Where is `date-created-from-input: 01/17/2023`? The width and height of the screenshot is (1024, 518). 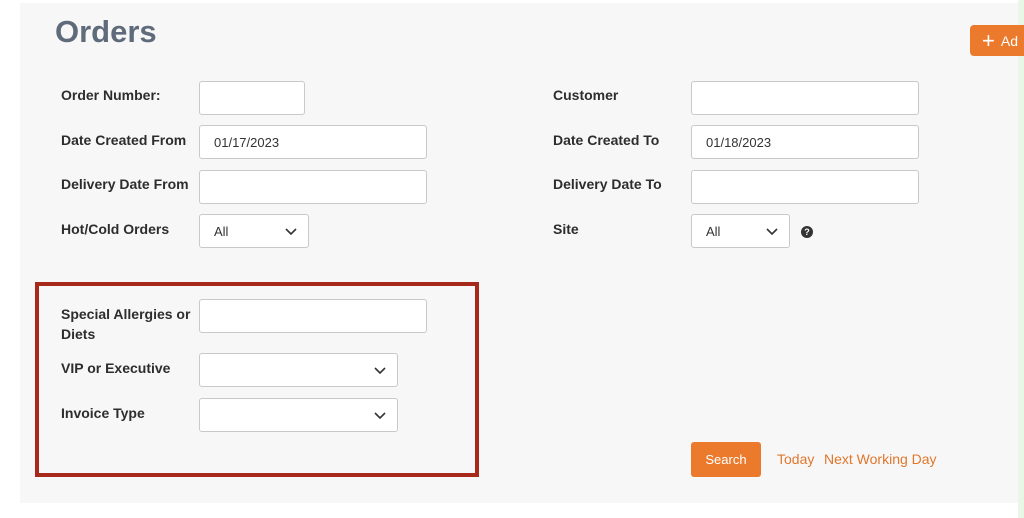
date-created-from-input: 01/17/2023 is located at coordinates (313, 142).